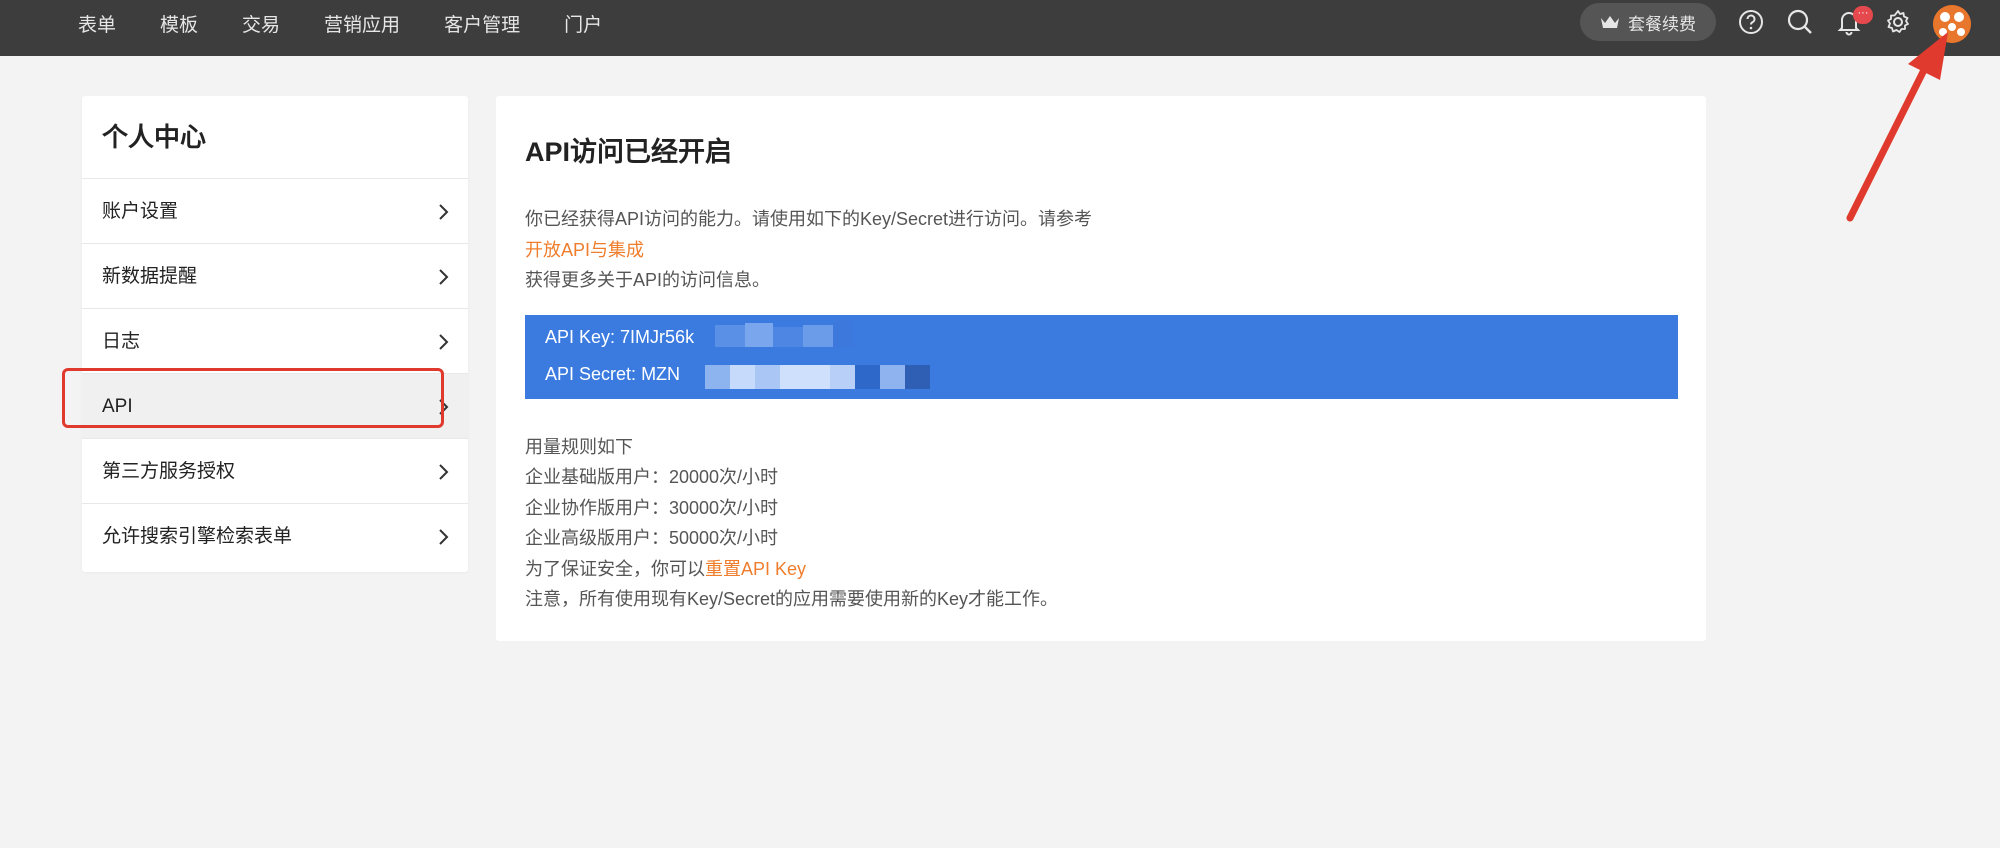 The height and width of the screenshot is (848, 2000). Describe the element at coordinates (1800, 22) in the screenshot. I see `search-icon` at that location.